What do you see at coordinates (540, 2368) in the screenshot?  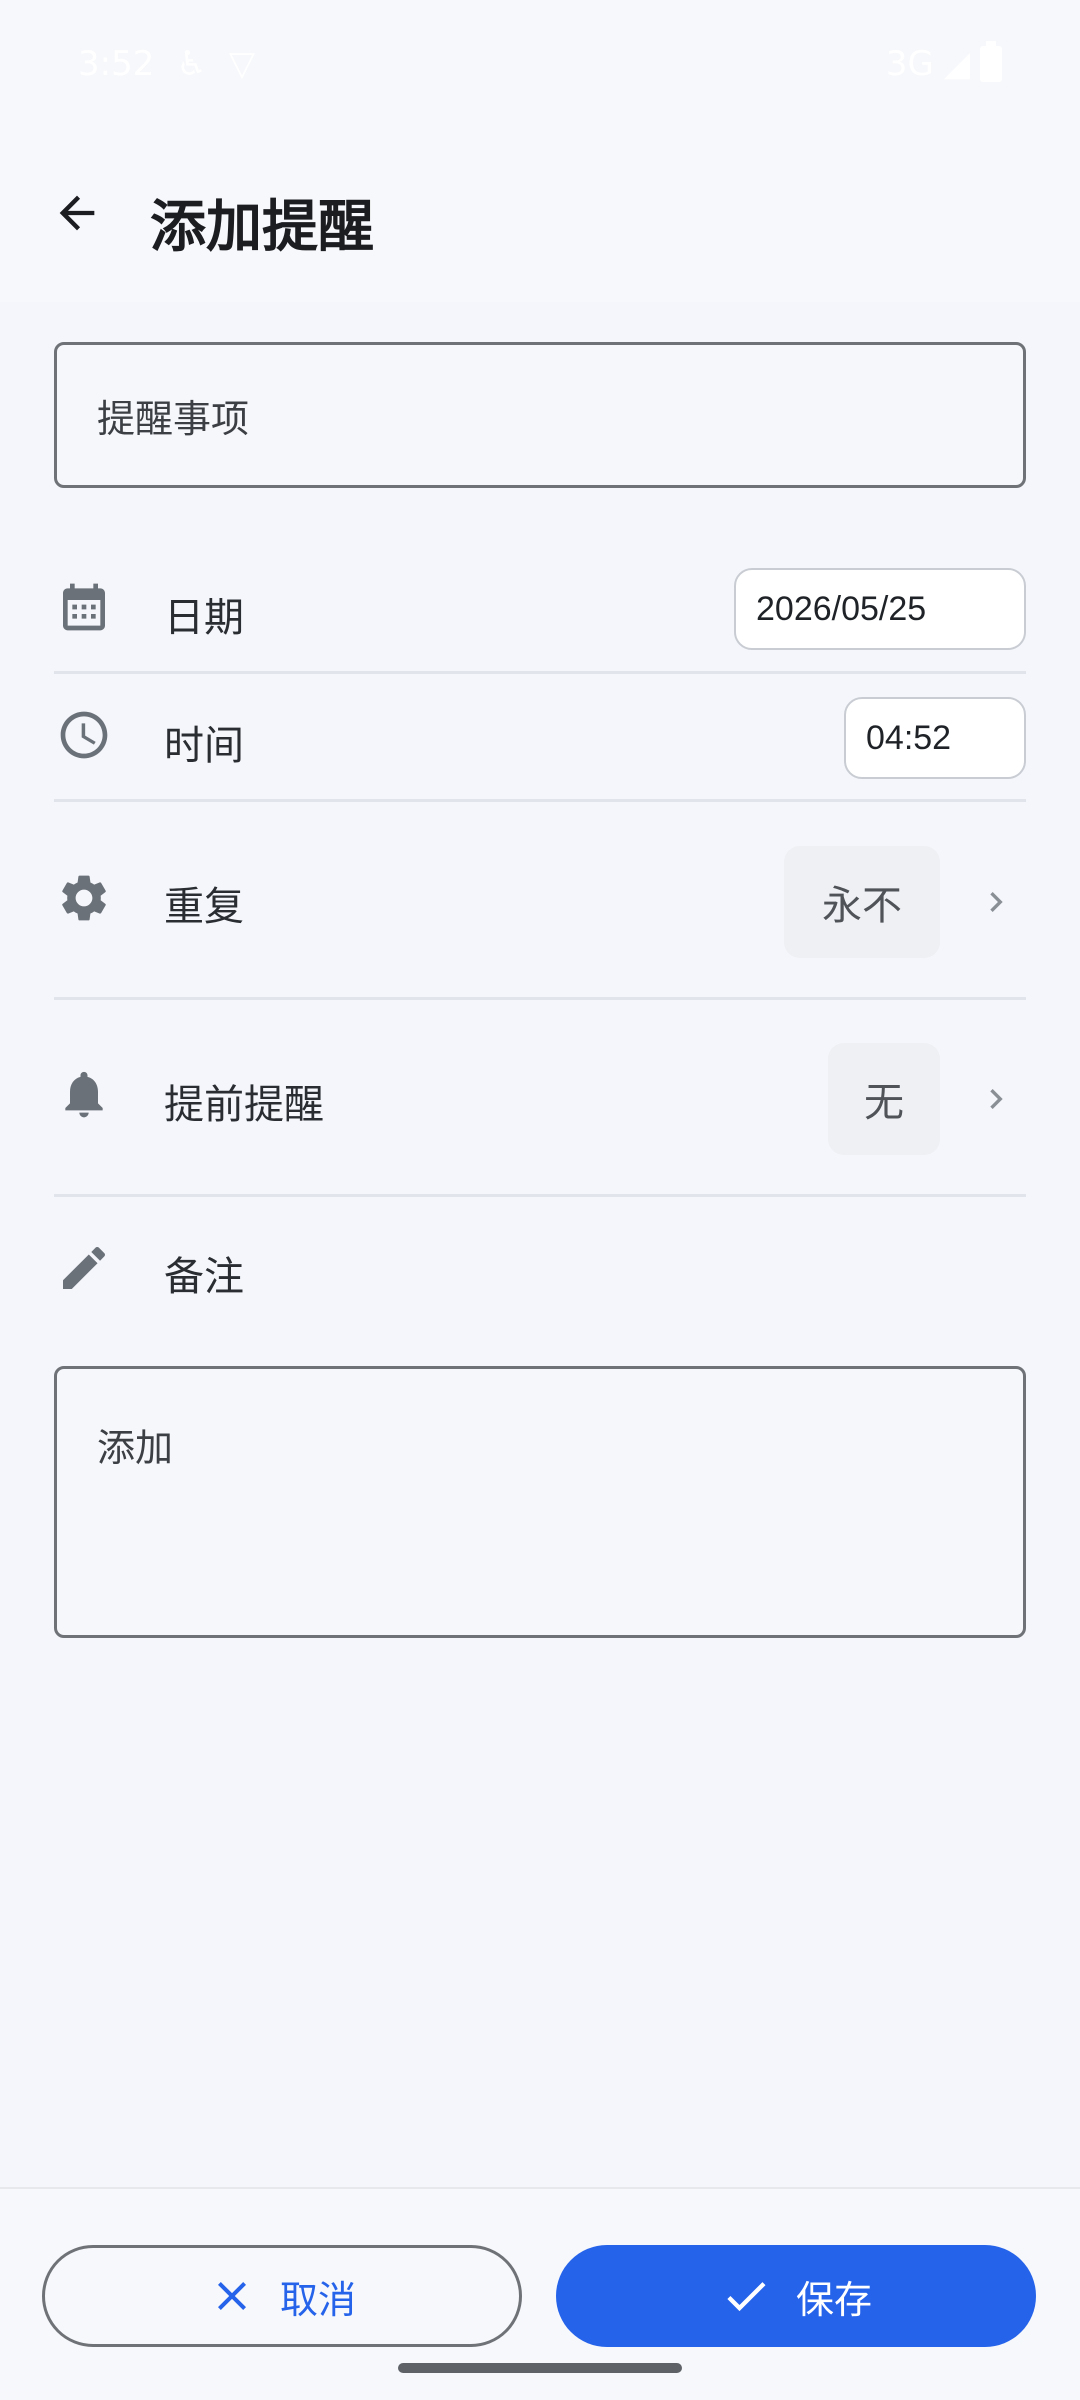 I see `home-indicator` at bounding box center [540, 2368].